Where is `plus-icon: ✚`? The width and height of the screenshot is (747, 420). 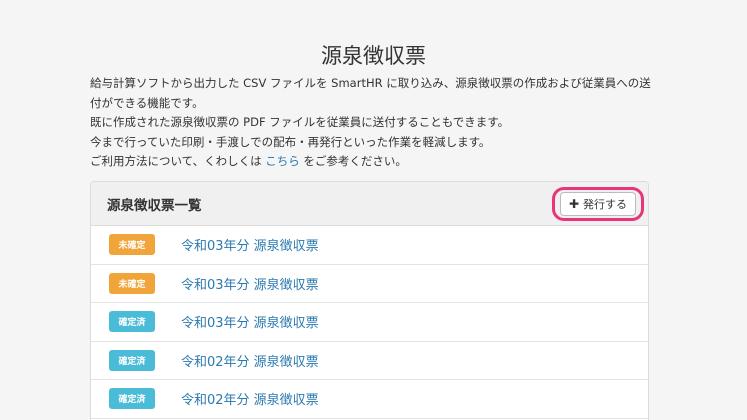
plus-icon: ✚ is located at coordinates (573, 203).